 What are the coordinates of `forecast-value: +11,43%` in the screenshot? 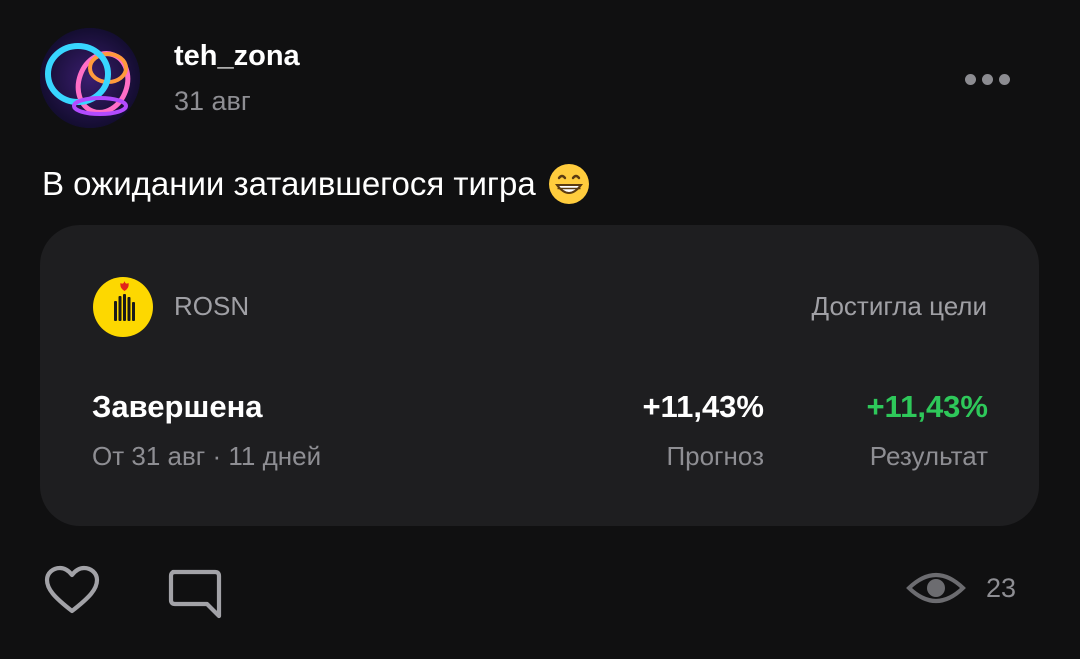 It's located at (703, 406).